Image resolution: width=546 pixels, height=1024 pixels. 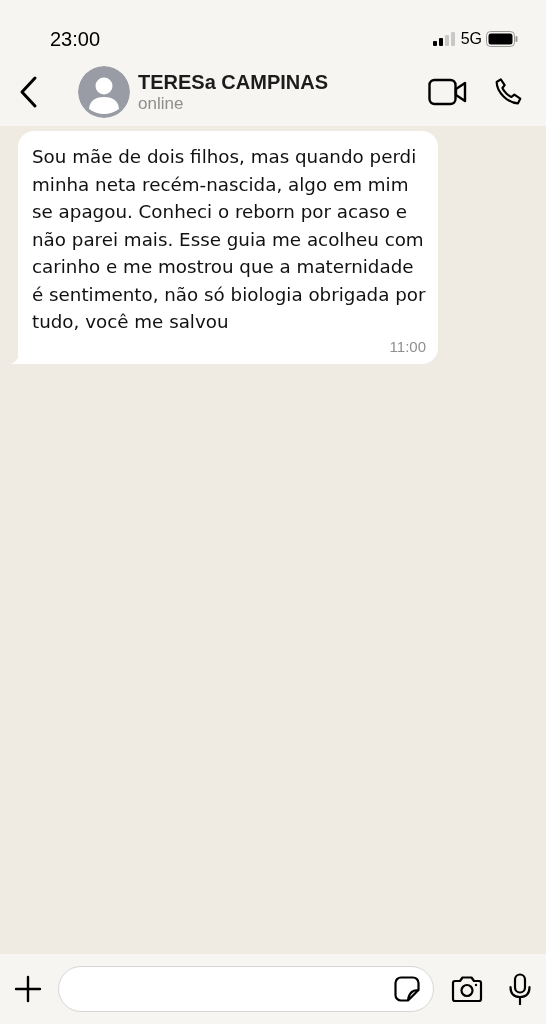 What do you see at coordinates (448, 92) in the screenshot?
I see `video-call-button` at bounding box center [448, 92].